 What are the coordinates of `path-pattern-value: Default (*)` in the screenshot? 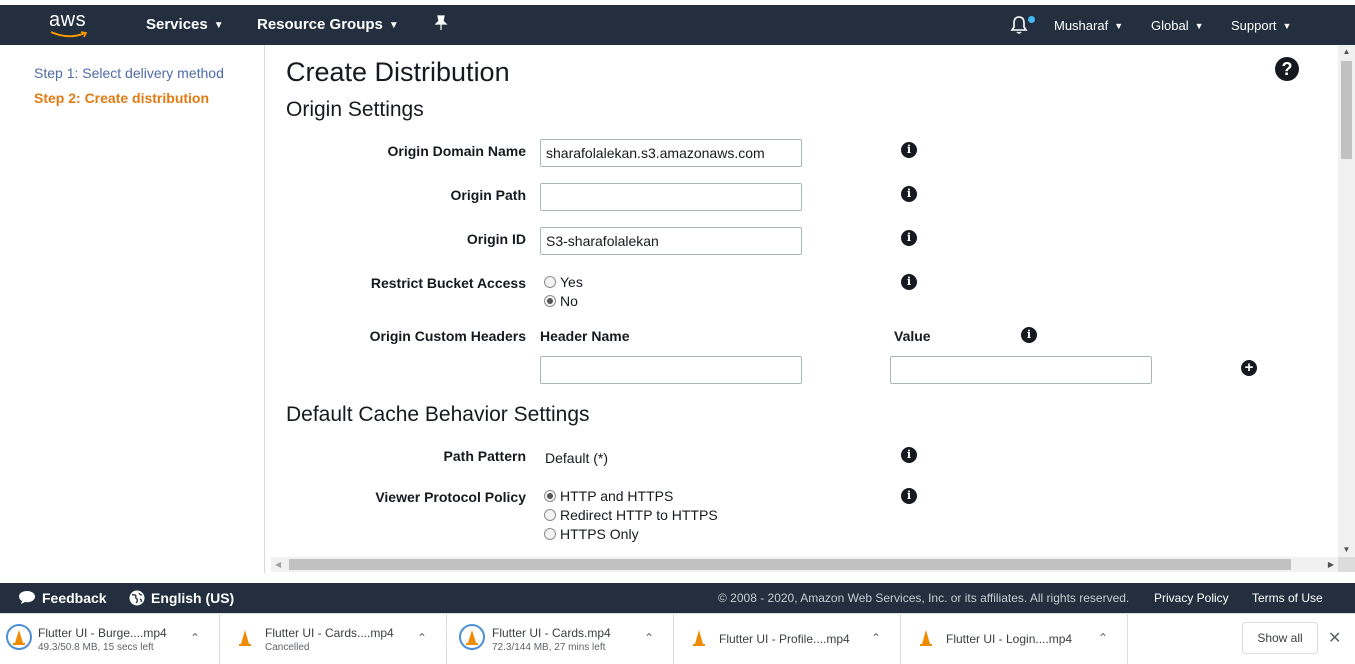 It's located at (577, 458).